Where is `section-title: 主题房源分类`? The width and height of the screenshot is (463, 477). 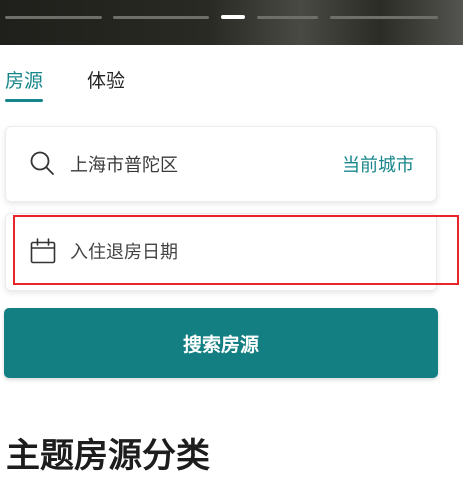
section-title: 主题房源分类 is located at coordinates (108, 456).